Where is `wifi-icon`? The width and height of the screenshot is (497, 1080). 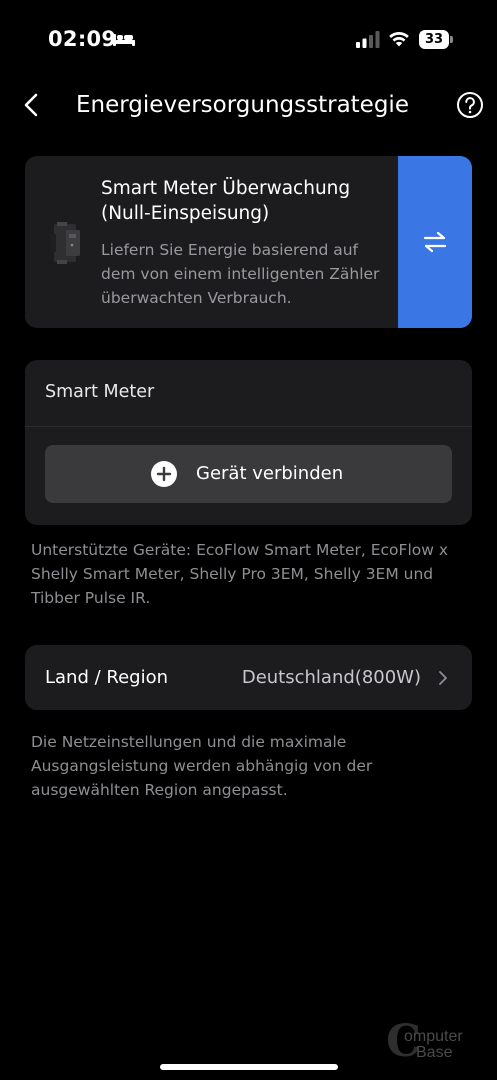
wifi-icon is located at coordinates (399, 39).